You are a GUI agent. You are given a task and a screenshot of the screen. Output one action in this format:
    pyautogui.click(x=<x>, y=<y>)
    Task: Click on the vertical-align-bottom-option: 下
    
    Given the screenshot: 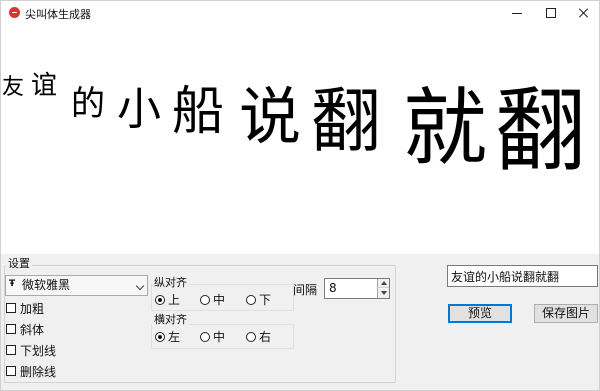 What is the action you would take?
    pyautogui.click(x=258, y=299)
    